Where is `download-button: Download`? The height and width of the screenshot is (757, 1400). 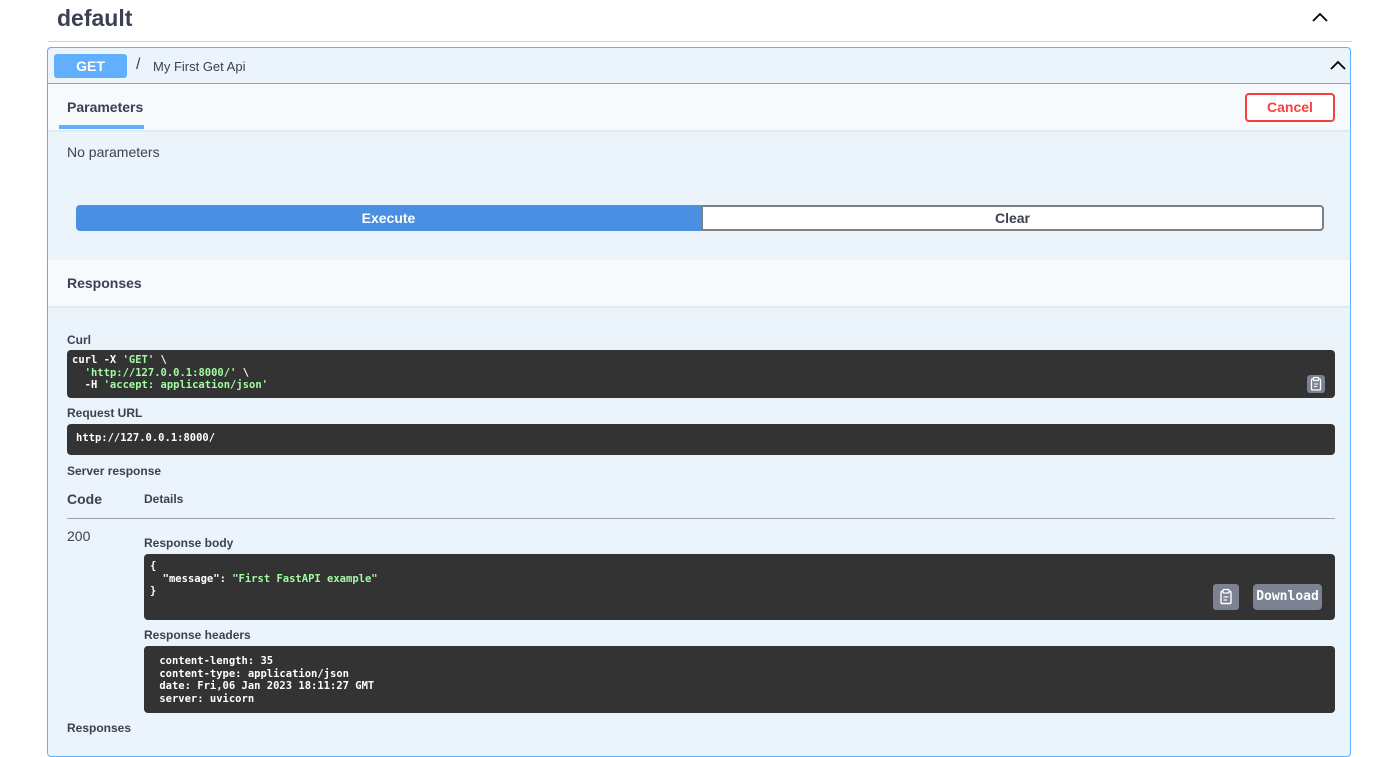
download-button: Download is located at coordinates (1287, 597).